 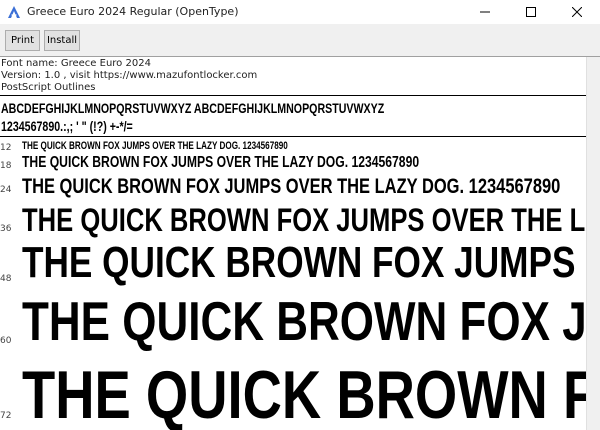 What do you see at coordinates (14, 12) in the screenshot?
I see `font-viewer-app-icon` at bounding box center [14, 12].